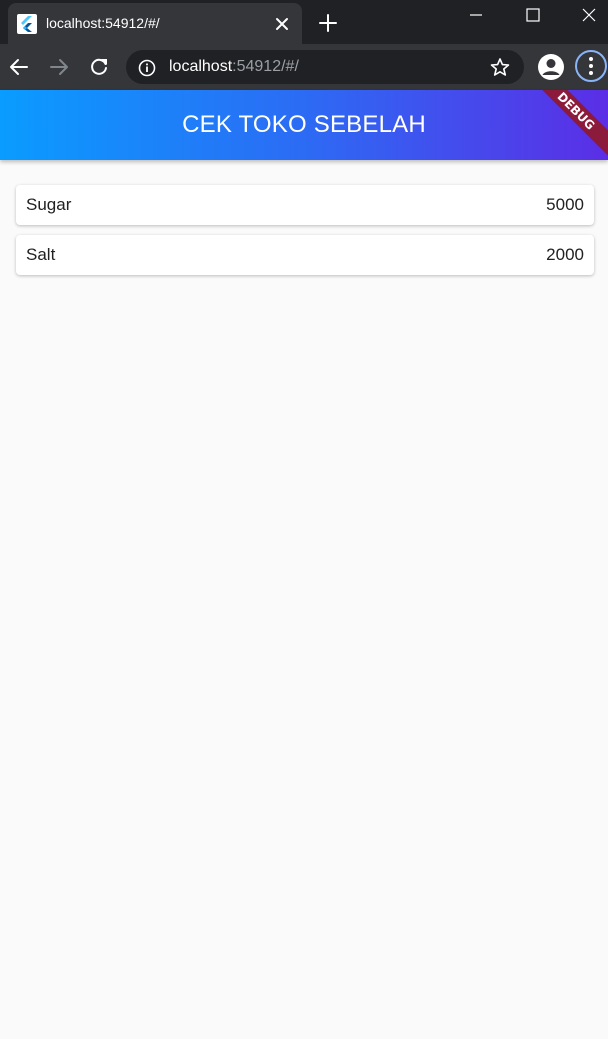  I want to click on product-list: Sugar 5000 Salt 2000, so click(305, 235).